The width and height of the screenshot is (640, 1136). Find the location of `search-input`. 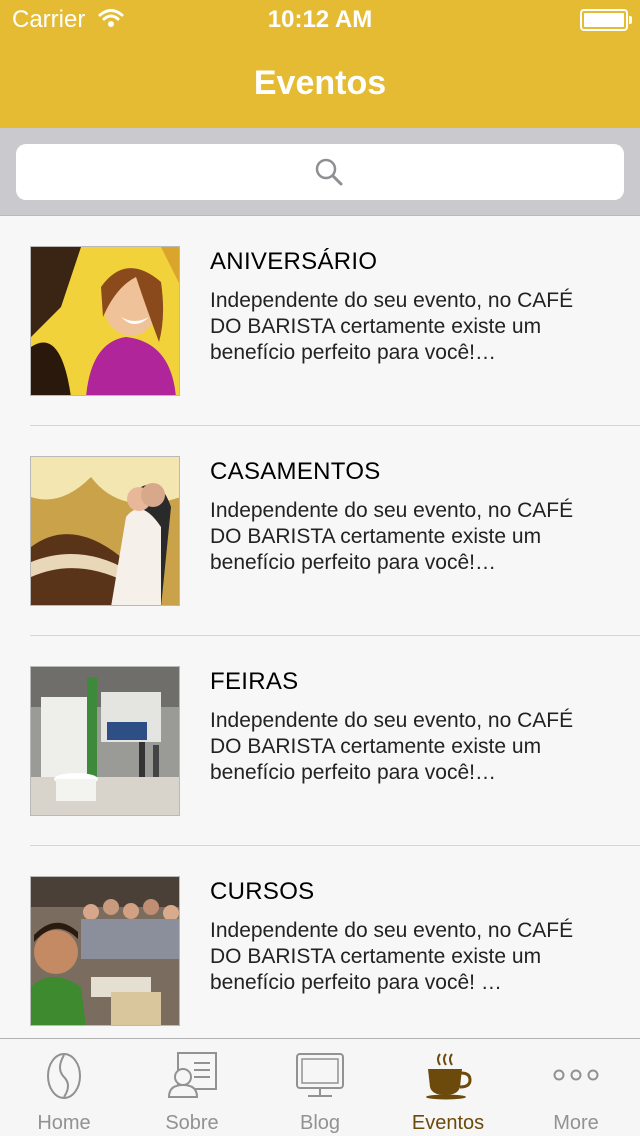

search-input is located at coordinates (320, 172).